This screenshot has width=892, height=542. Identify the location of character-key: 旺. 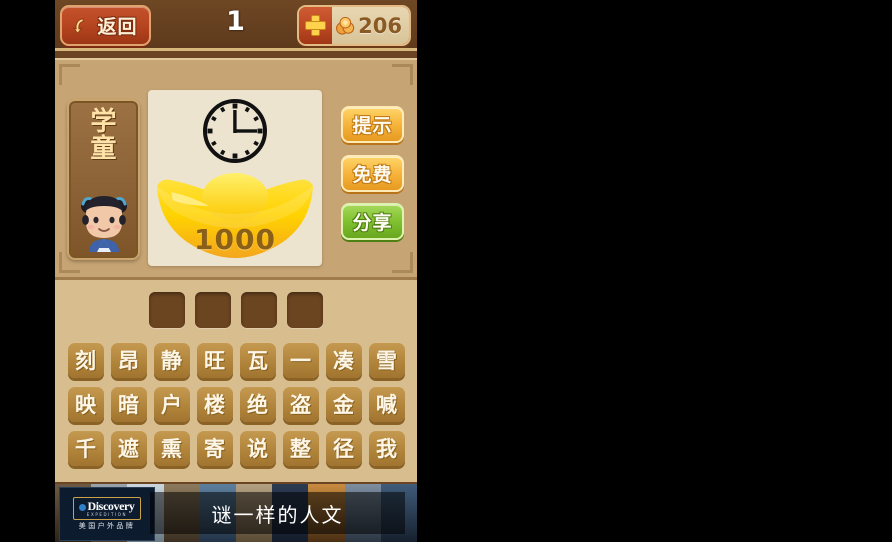
(214, 360).